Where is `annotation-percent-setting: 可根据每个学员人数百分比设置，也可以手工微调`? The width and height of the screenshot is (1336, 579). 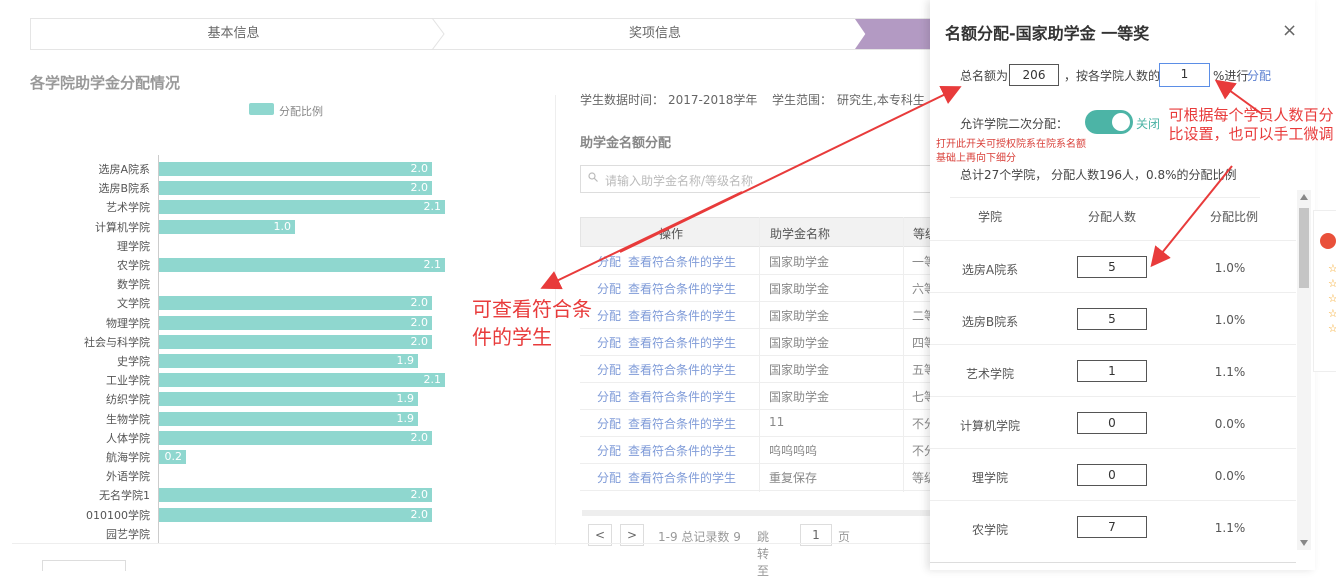 annotation-percent-setting: 可根据每个学员人数百分比设置，也可以手工微调 is located at coordinates (1251, 124).